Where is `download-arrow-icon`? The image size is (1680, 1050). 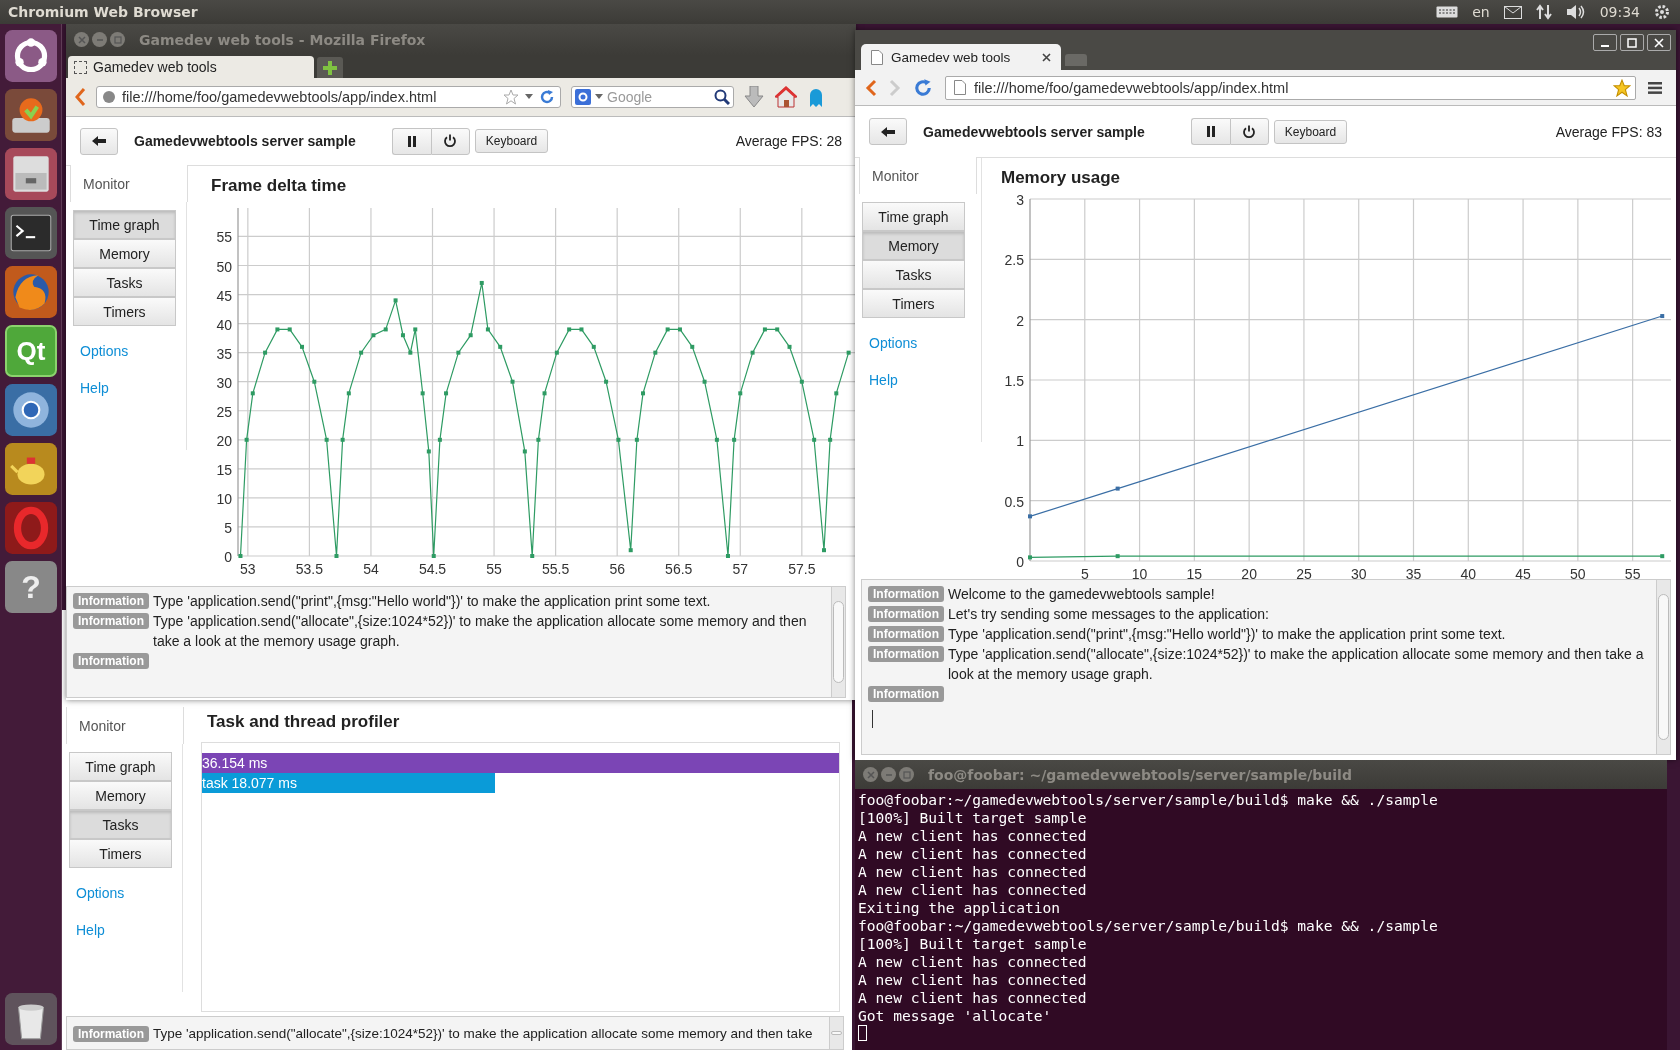
download-arrow-icon is located at coordinates (754, 97).